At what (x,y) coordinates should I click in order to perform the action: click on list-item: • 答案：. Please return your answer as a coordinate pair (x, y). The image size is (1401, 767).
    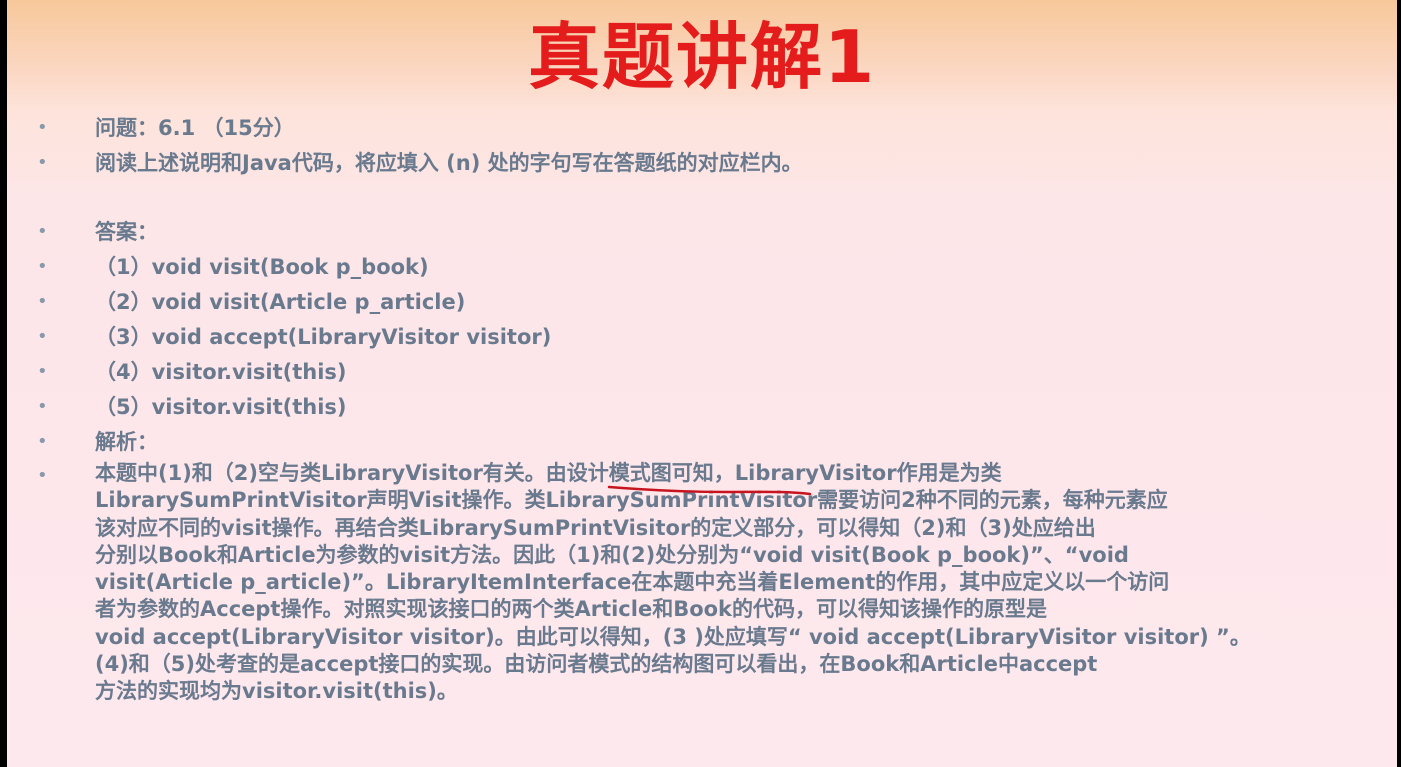
    Looking at the image, I should click on (707, 234).